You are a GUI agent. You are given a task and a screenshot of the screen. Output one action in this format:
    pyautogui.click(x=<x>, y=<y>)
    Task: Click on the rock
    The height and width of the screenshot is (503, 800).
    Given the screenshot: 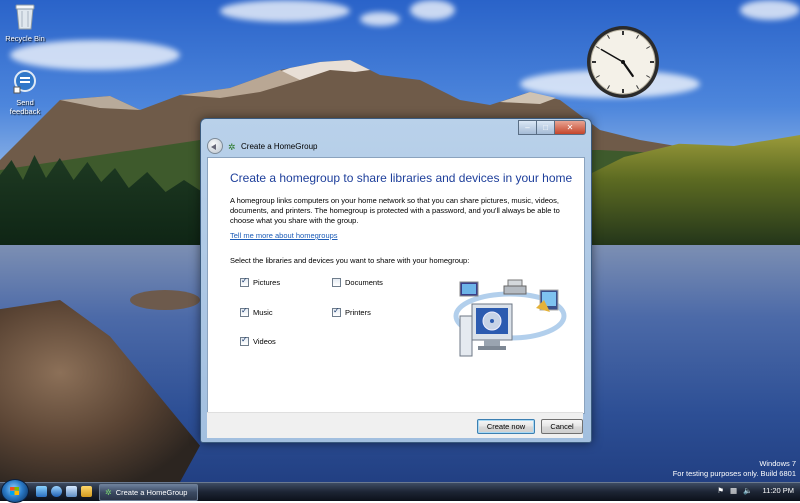 What is the action you would take?
    pyautogui.click(x=165, y=300)
    